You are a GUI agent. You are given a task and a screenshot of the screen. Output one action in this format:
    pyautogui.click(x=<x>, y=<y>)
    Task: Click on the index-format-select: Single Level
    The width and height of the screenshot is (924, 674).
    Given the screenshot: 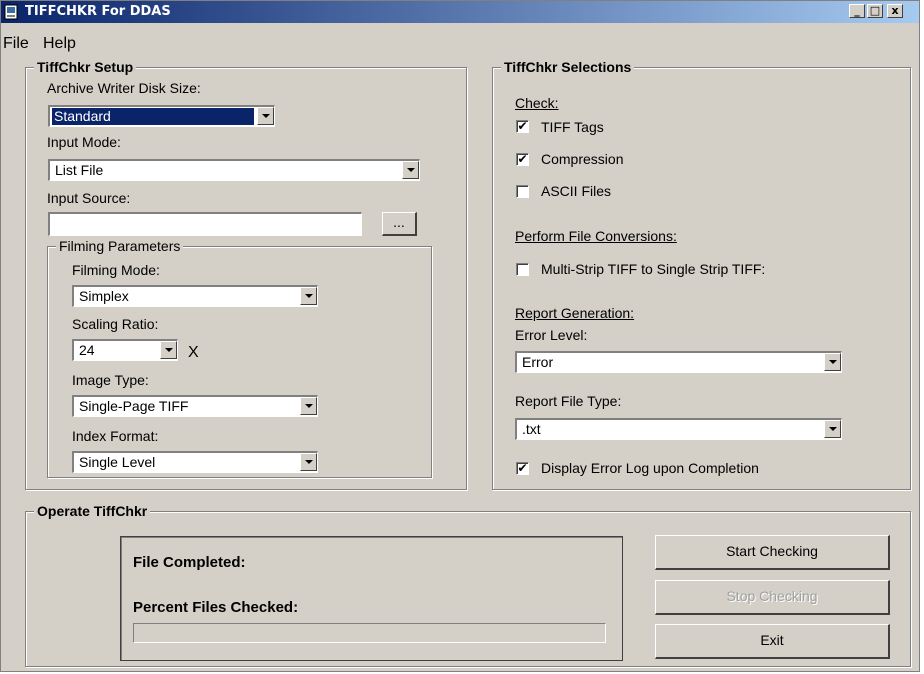 What is the action you would take?
    pyautogui.click(x=195, y=462)
    